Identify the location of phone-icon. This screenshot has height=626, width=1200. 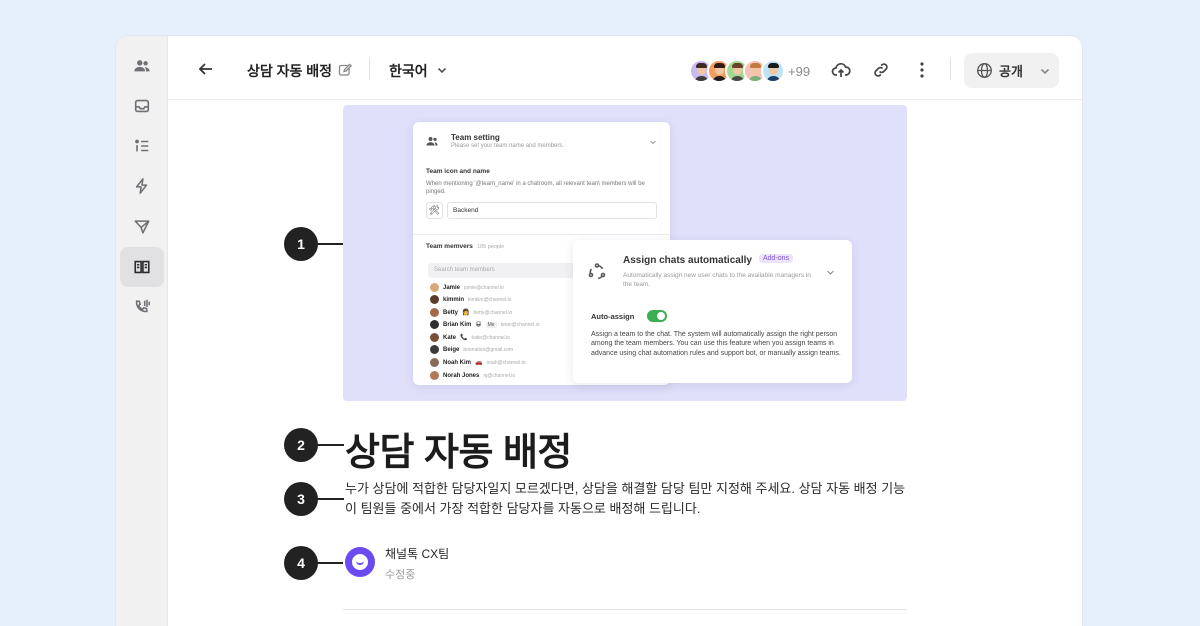
(142, 306).